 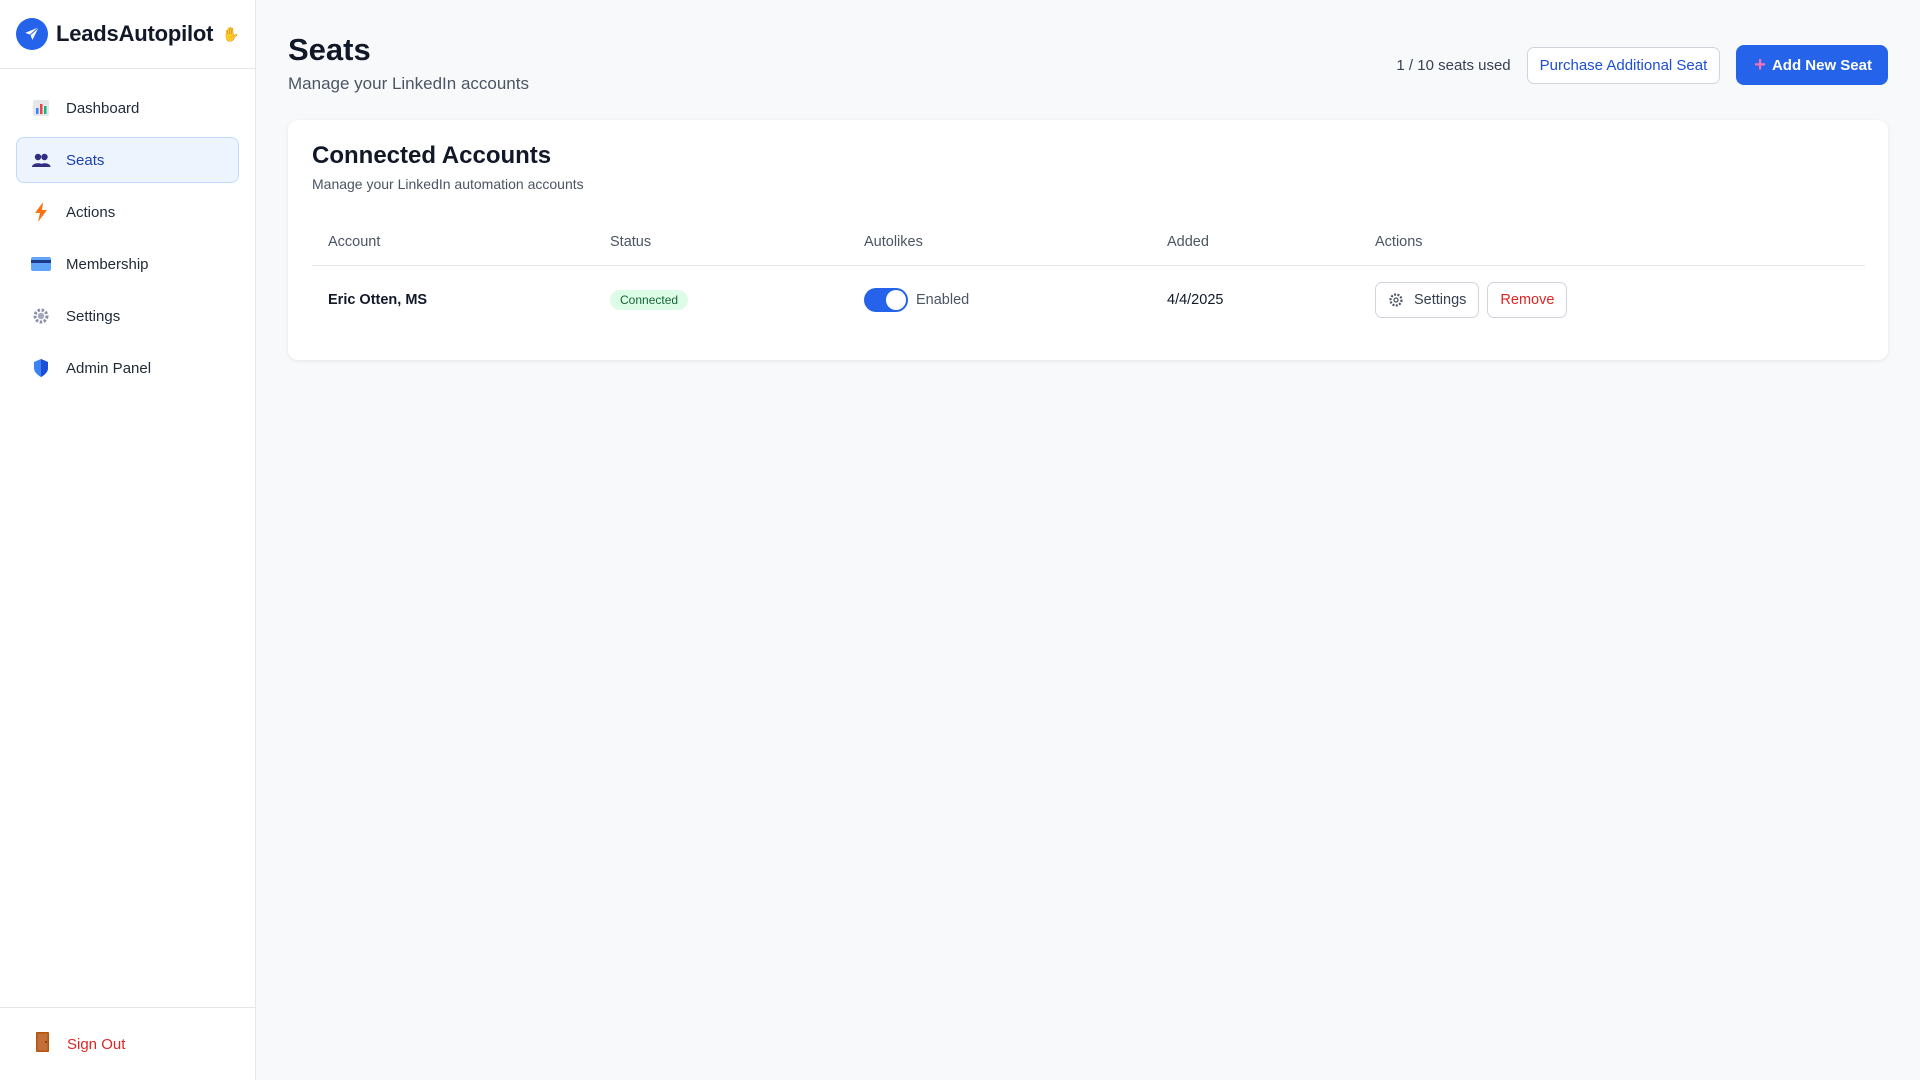 I want to click on sign-out-label: Sign Out, so click(x=96, y=1044).